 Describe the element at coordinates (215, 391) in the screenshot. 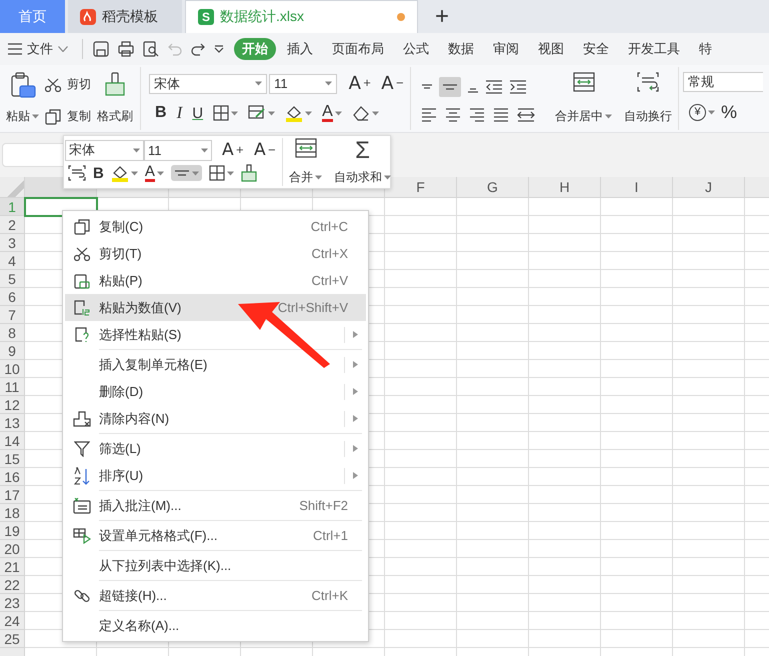

I see `menu-item: 删除(D)` at that location.